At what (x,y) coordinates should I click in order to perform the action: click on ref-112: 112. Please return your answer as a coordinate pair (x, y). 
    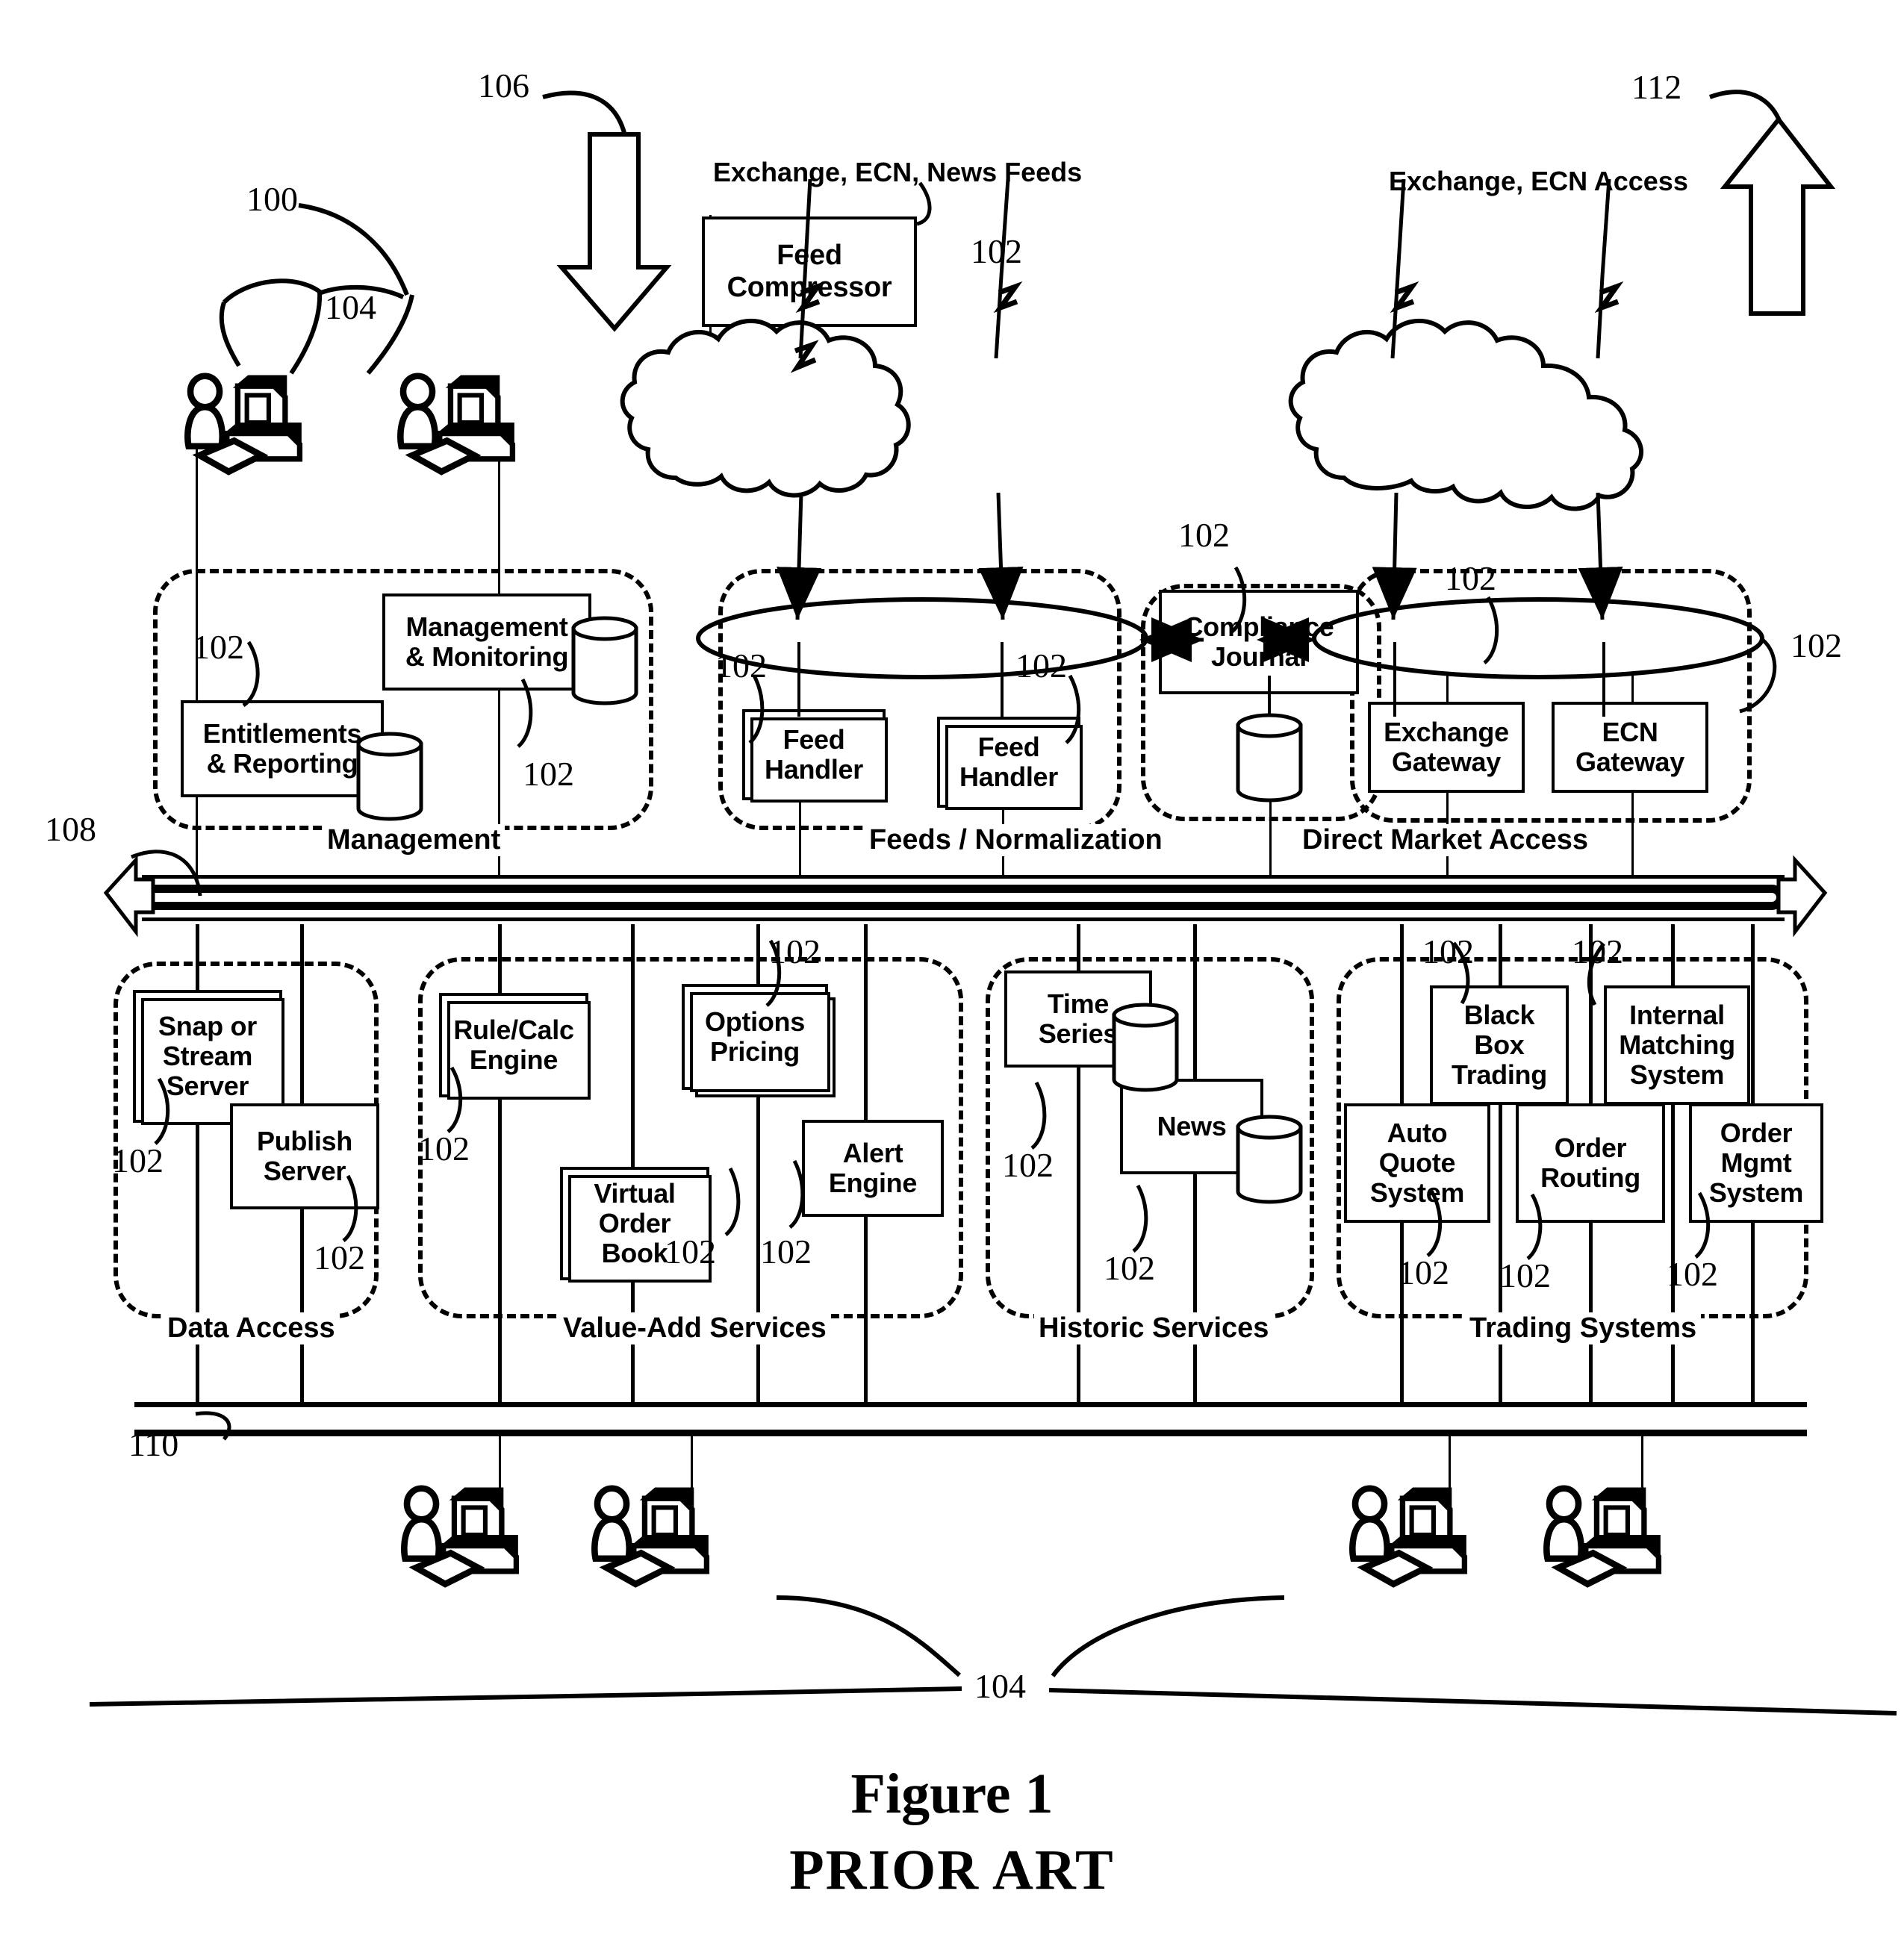
    Looking at the image, I should click on (1657, 87).